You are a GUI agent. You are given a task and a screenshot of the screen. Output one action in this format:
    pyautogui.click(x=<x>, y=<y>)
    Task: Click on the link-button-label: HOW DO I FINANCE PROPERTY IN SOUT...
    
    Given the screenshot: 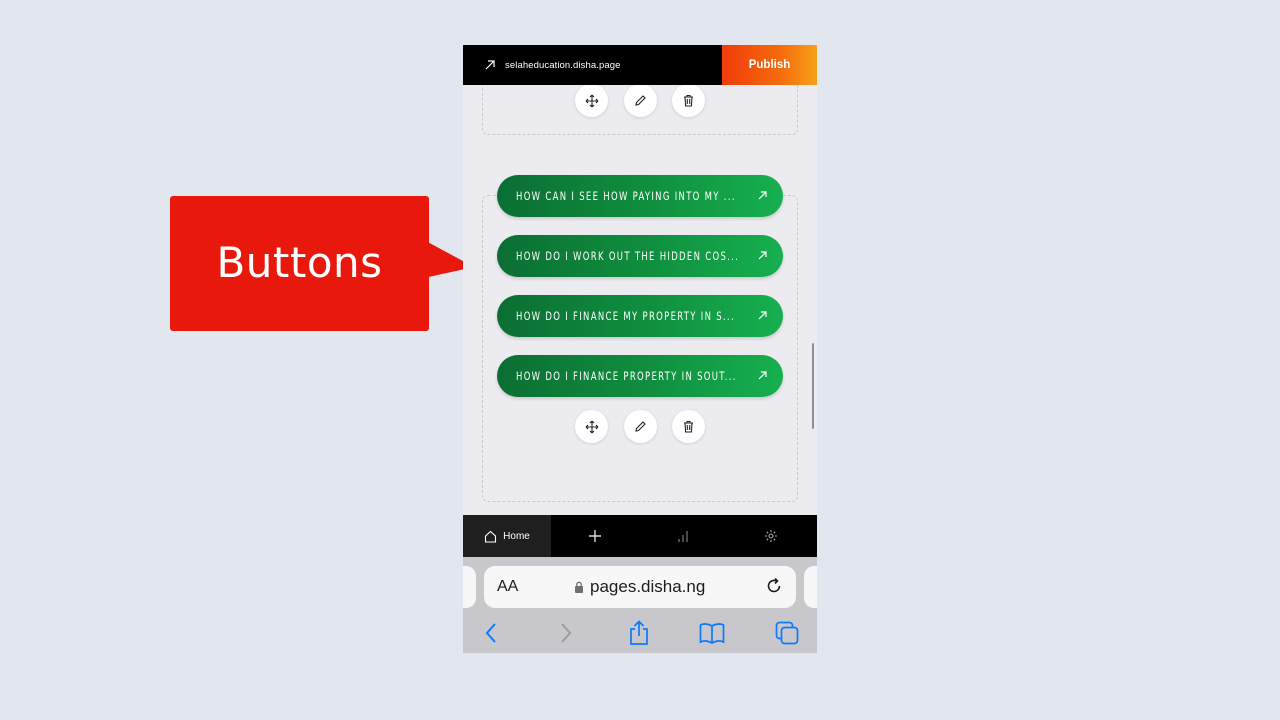 What is the action you would take?
    pyautogui.click(x=626, y=376)
    